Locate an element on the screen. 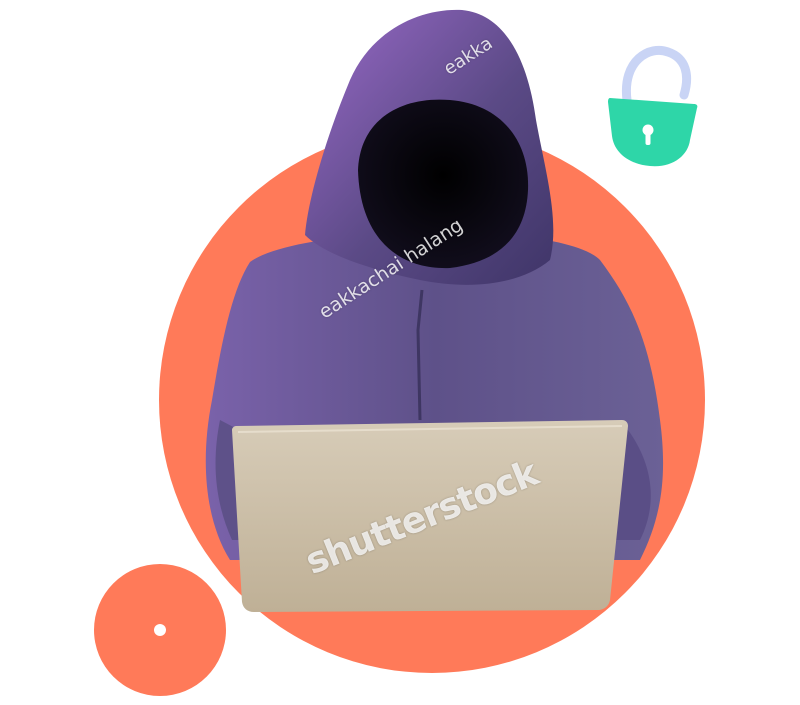 This screenshot has width=800, height=705. dot-icon is located at coordinates (160, 630).